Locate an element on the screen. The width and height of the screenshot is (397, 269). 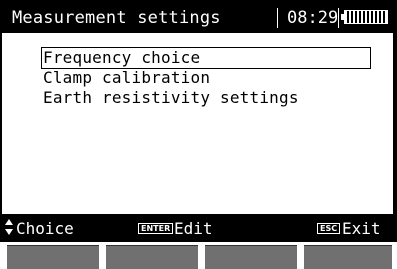
battery-full-icon is located at coordinates (364, 17).